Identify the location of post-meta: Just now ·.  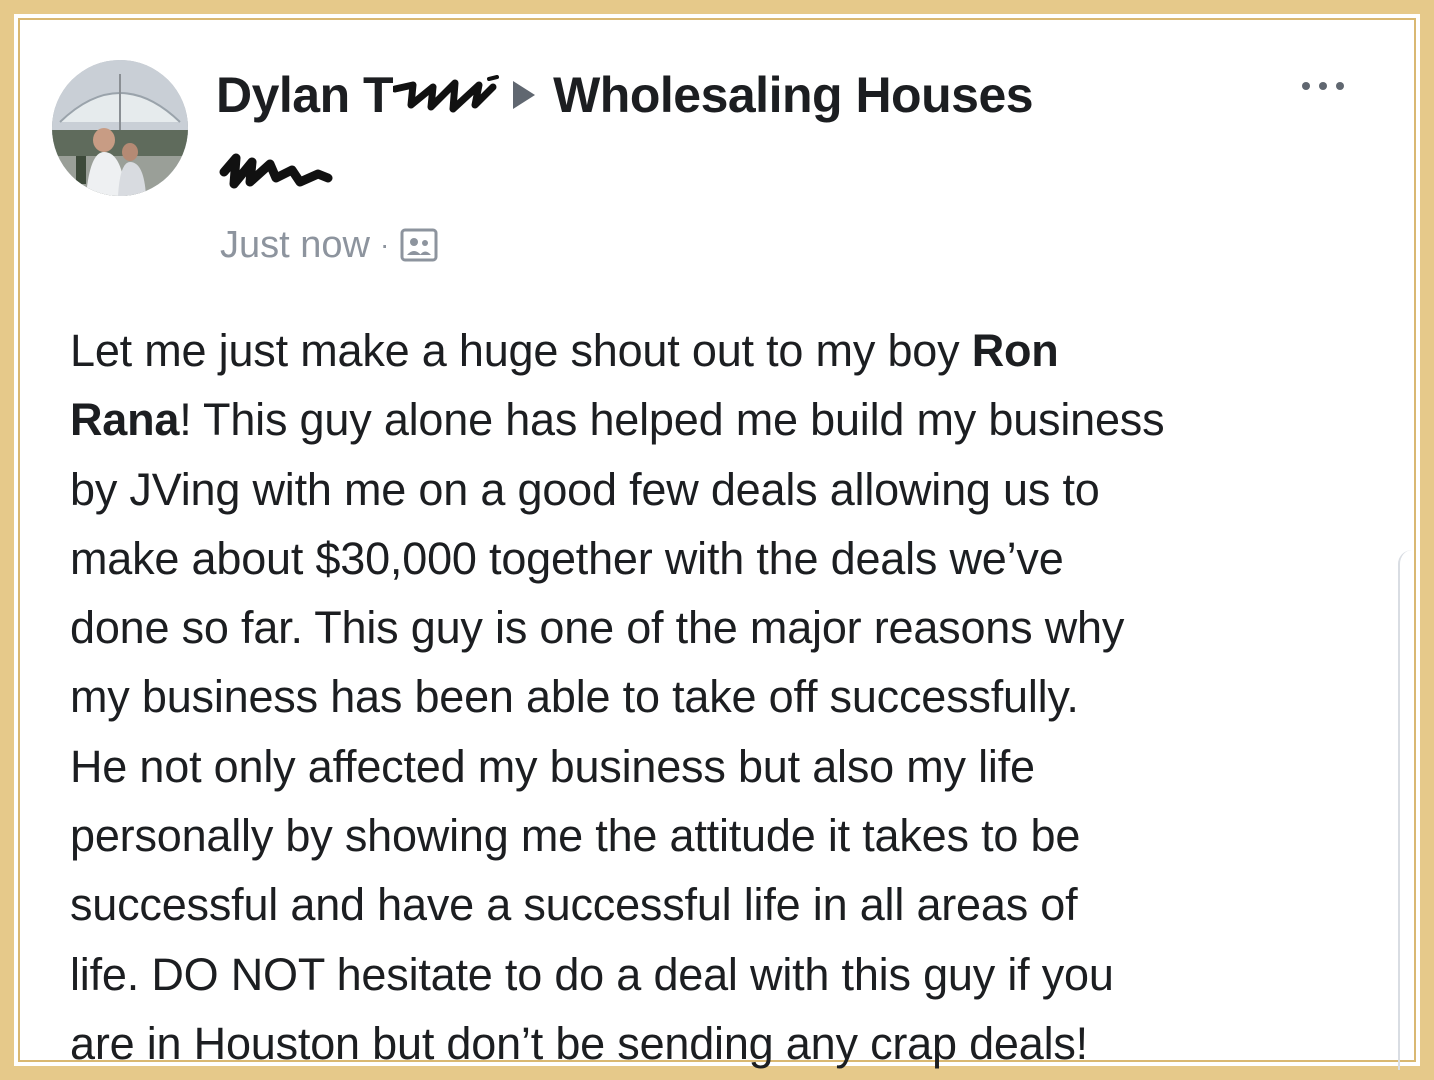
(329, 245).